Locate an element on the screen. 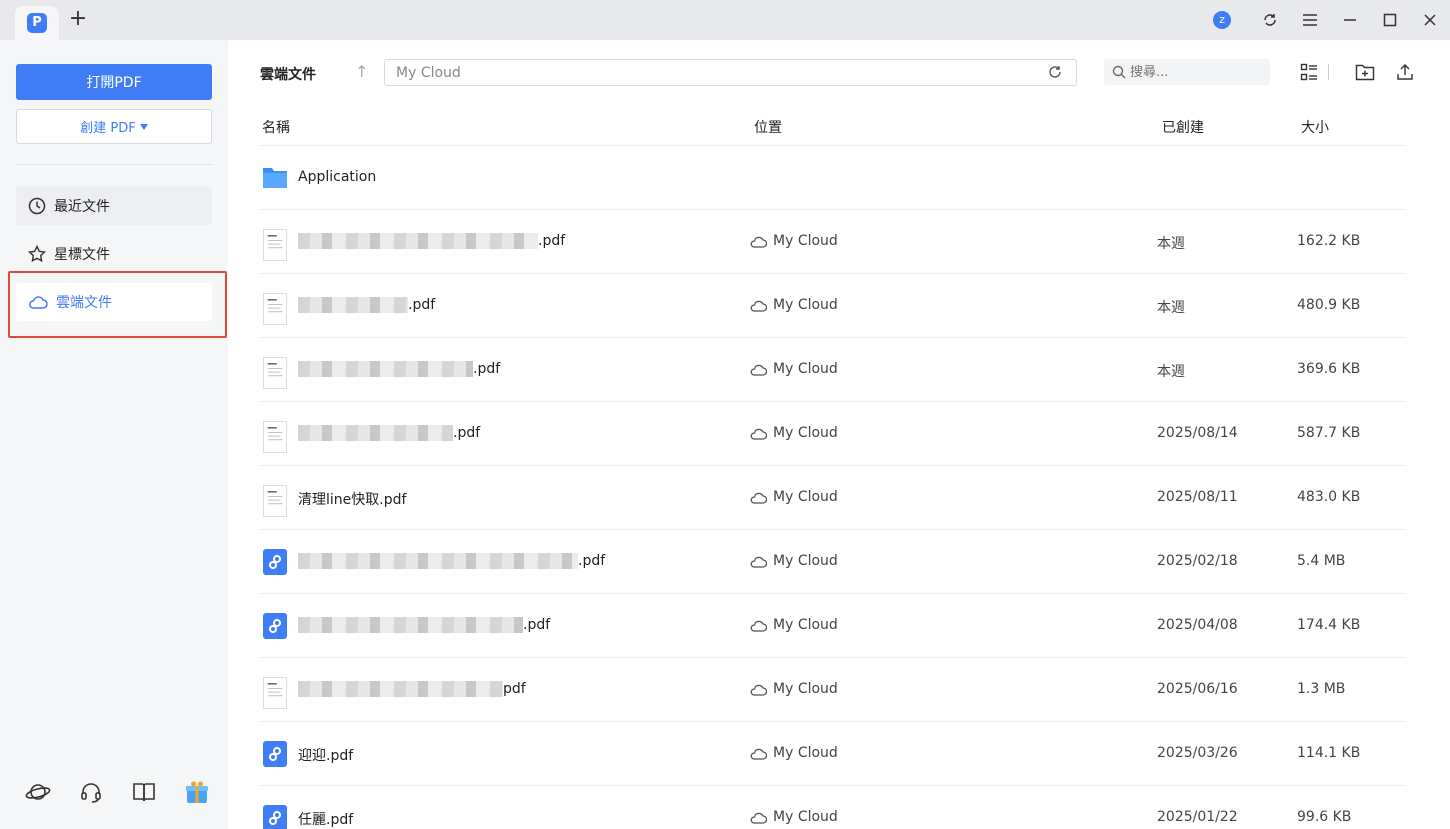  table-row: pdf My Cloud 2025/06/16 1.3 MB is located at coordinates (833, 690).